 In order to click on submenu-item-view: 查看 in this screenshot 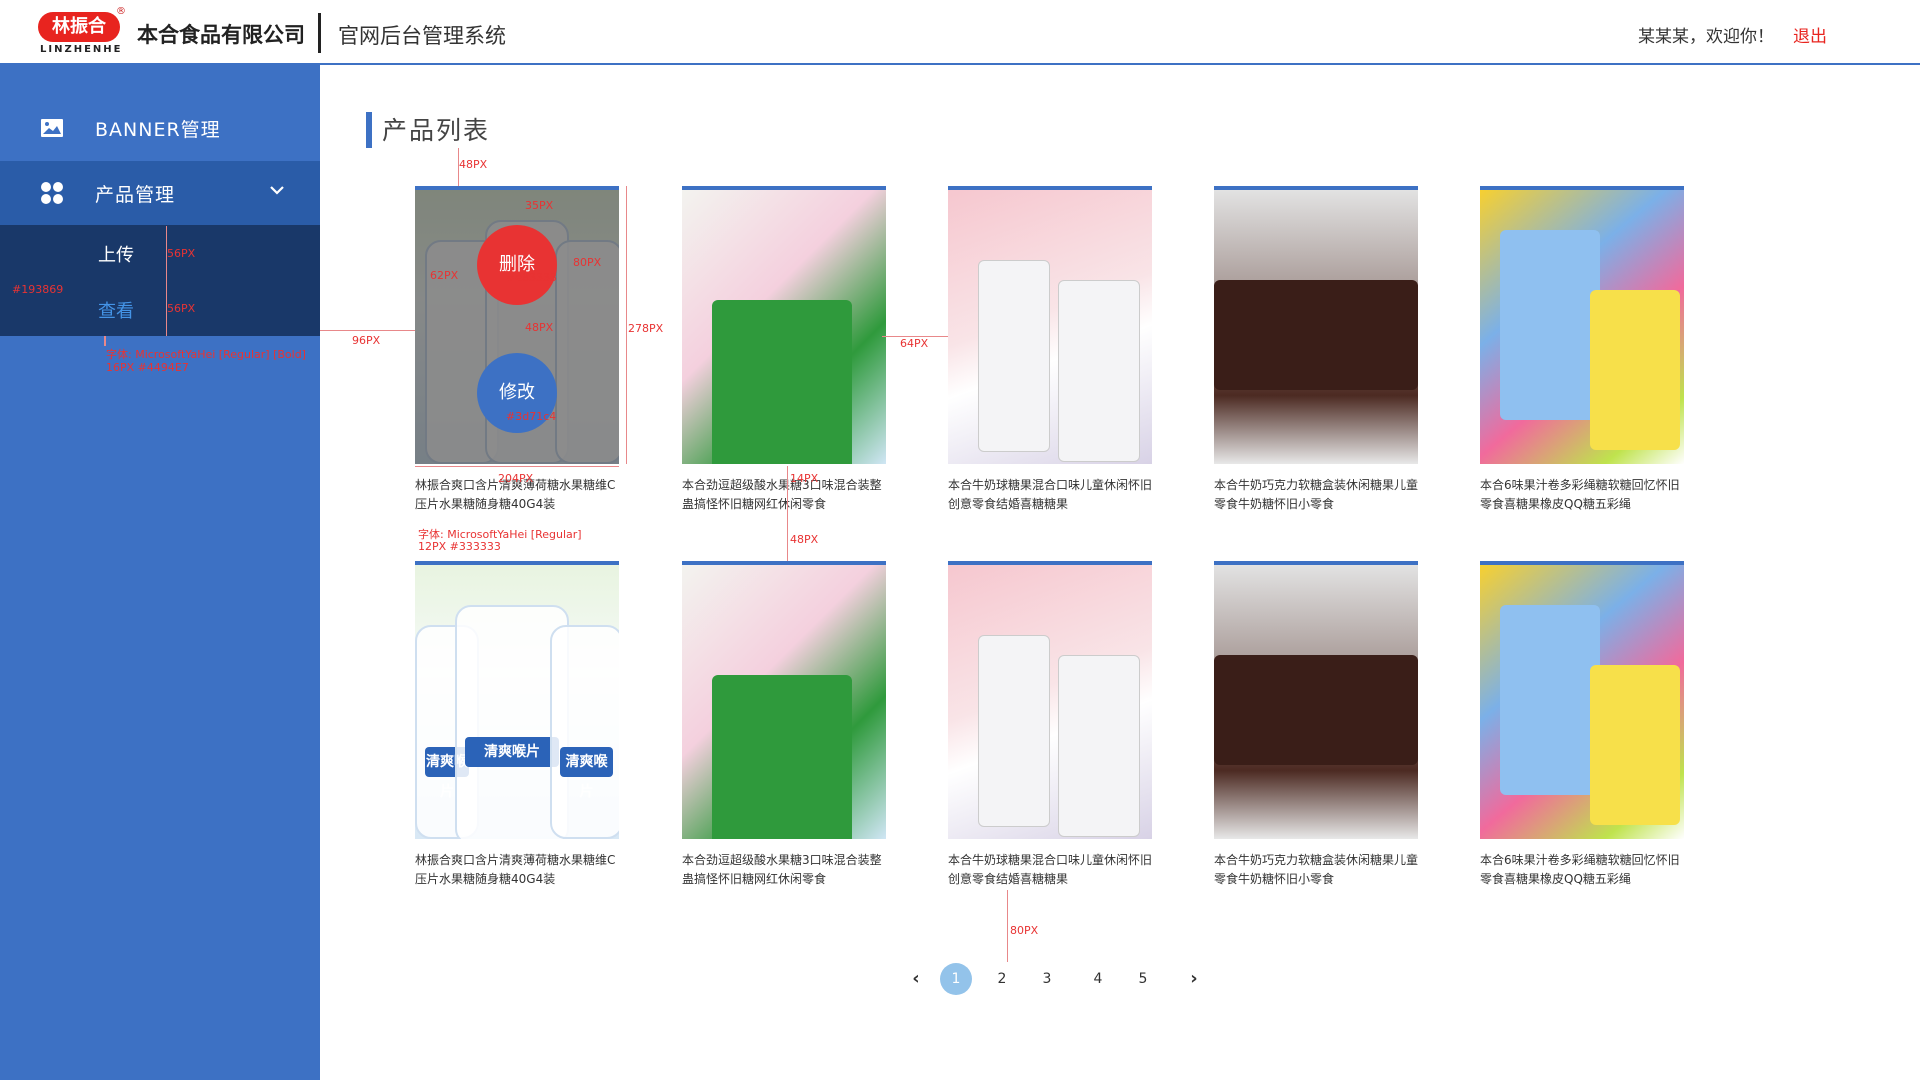, I will do `click(116, 310)`.